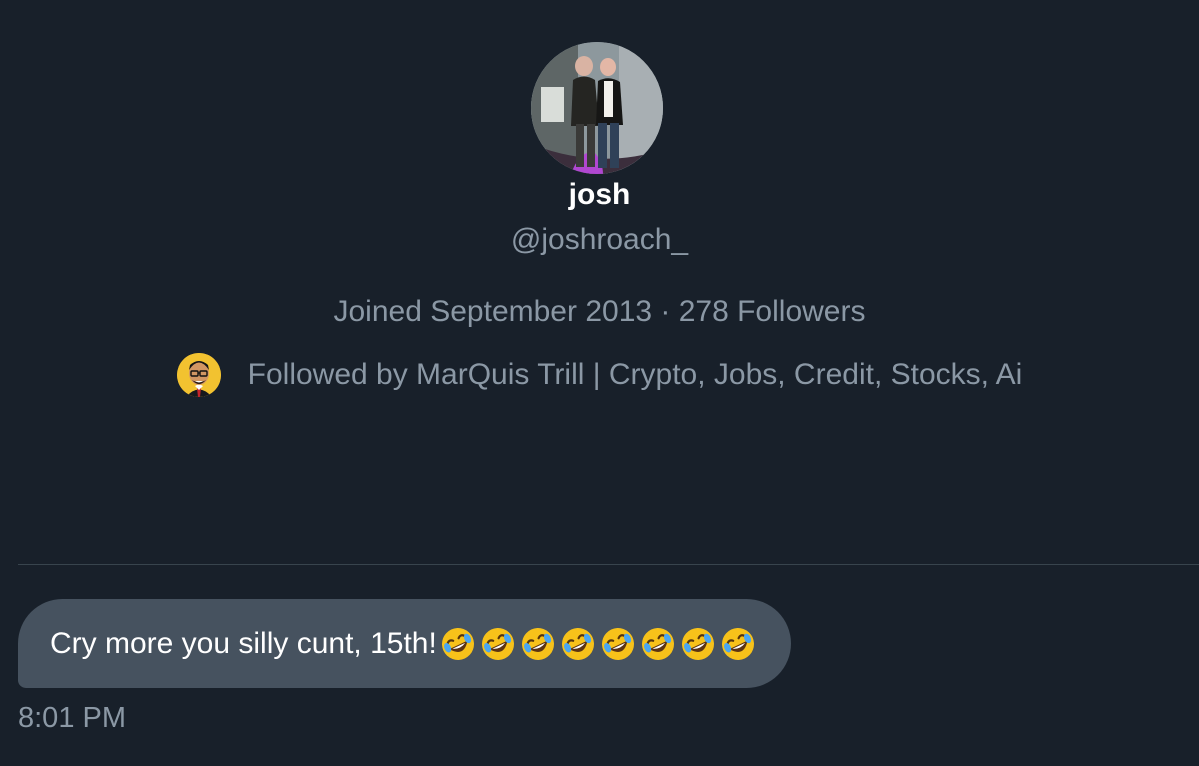 The image size is (1199, 766). I want to click on received-message-bubble: Cry more you silly cunt, 15th!, so click(404, 643).